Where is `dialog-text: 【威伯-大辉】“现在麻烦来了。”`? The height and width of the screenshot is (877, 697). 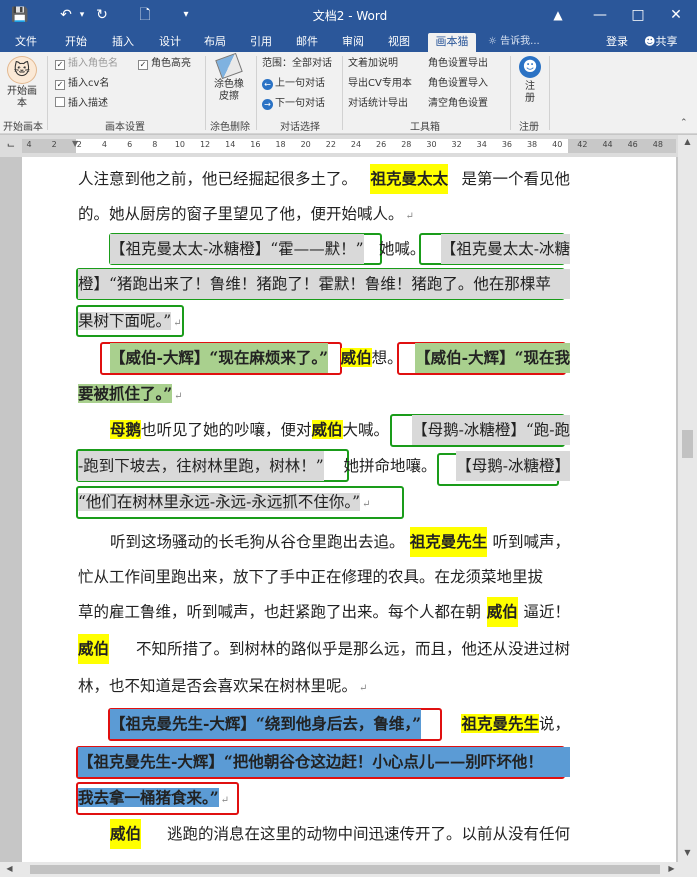 dialog-text: 【威伯-大辉】“现在麻烦来了。” is located at coordinates (219, 358).